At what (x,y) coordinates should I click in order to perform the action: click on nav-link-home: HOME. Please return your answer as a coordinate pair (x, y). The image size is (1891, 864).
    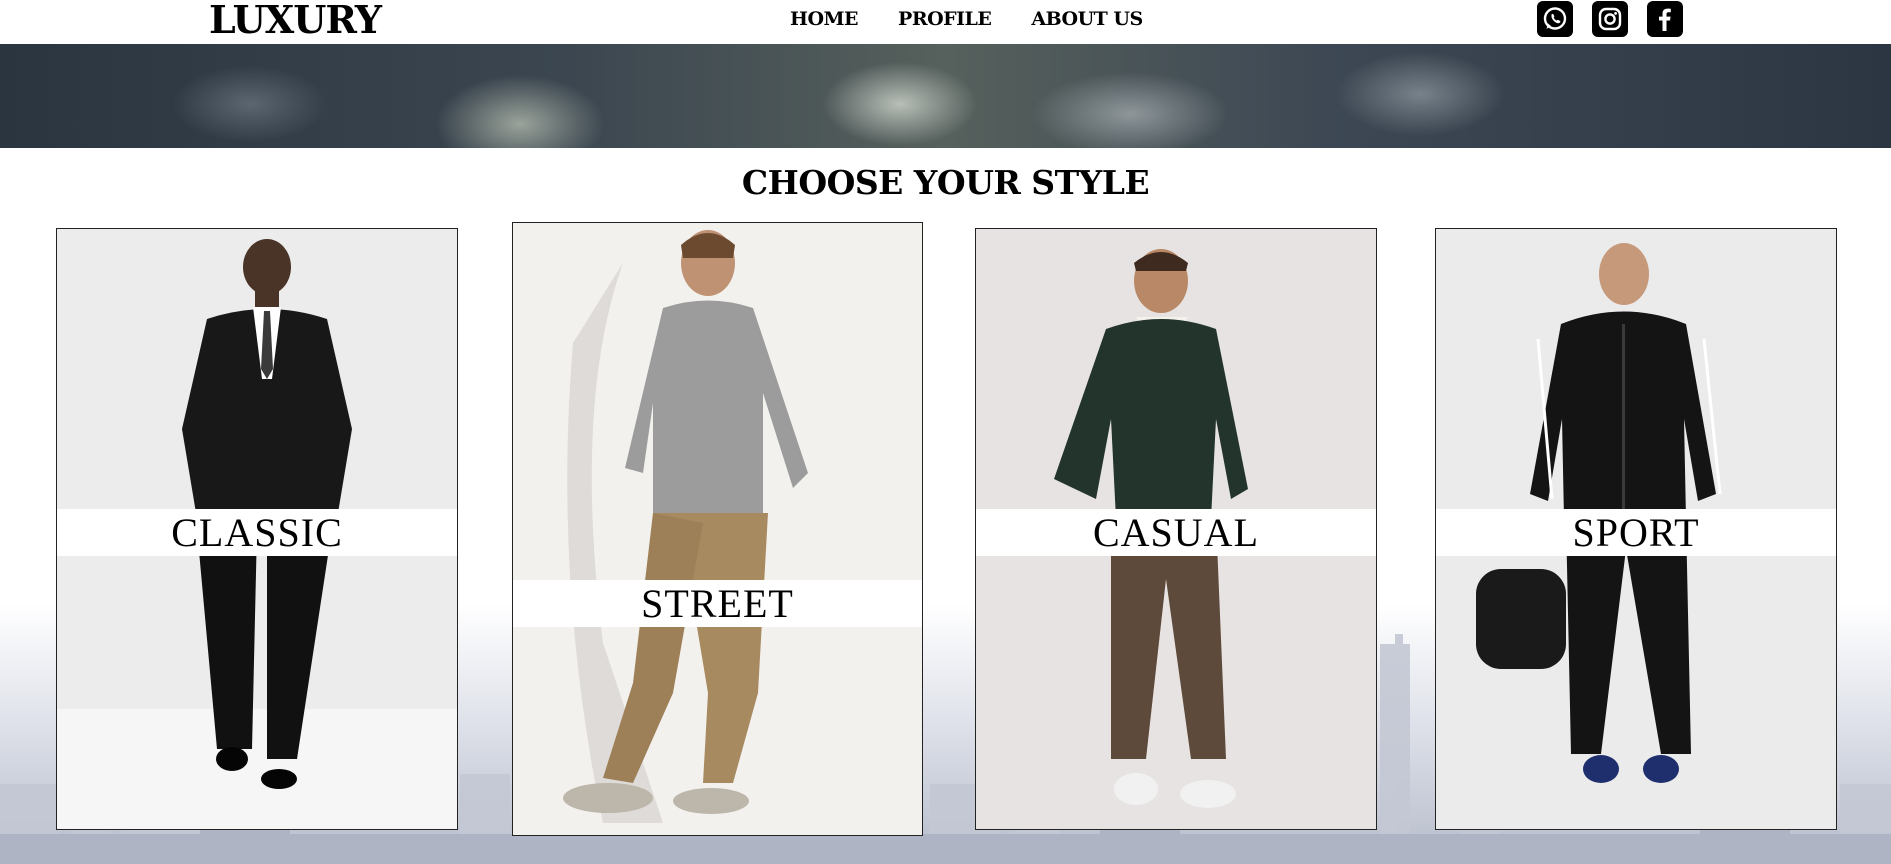
    Looking at the image, I should click on (824, 19).